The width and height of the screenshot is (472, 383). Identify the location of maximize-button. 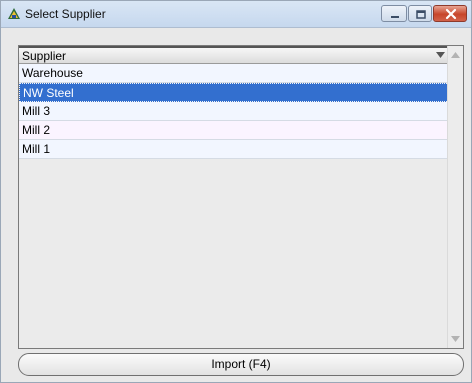
(420, 13).